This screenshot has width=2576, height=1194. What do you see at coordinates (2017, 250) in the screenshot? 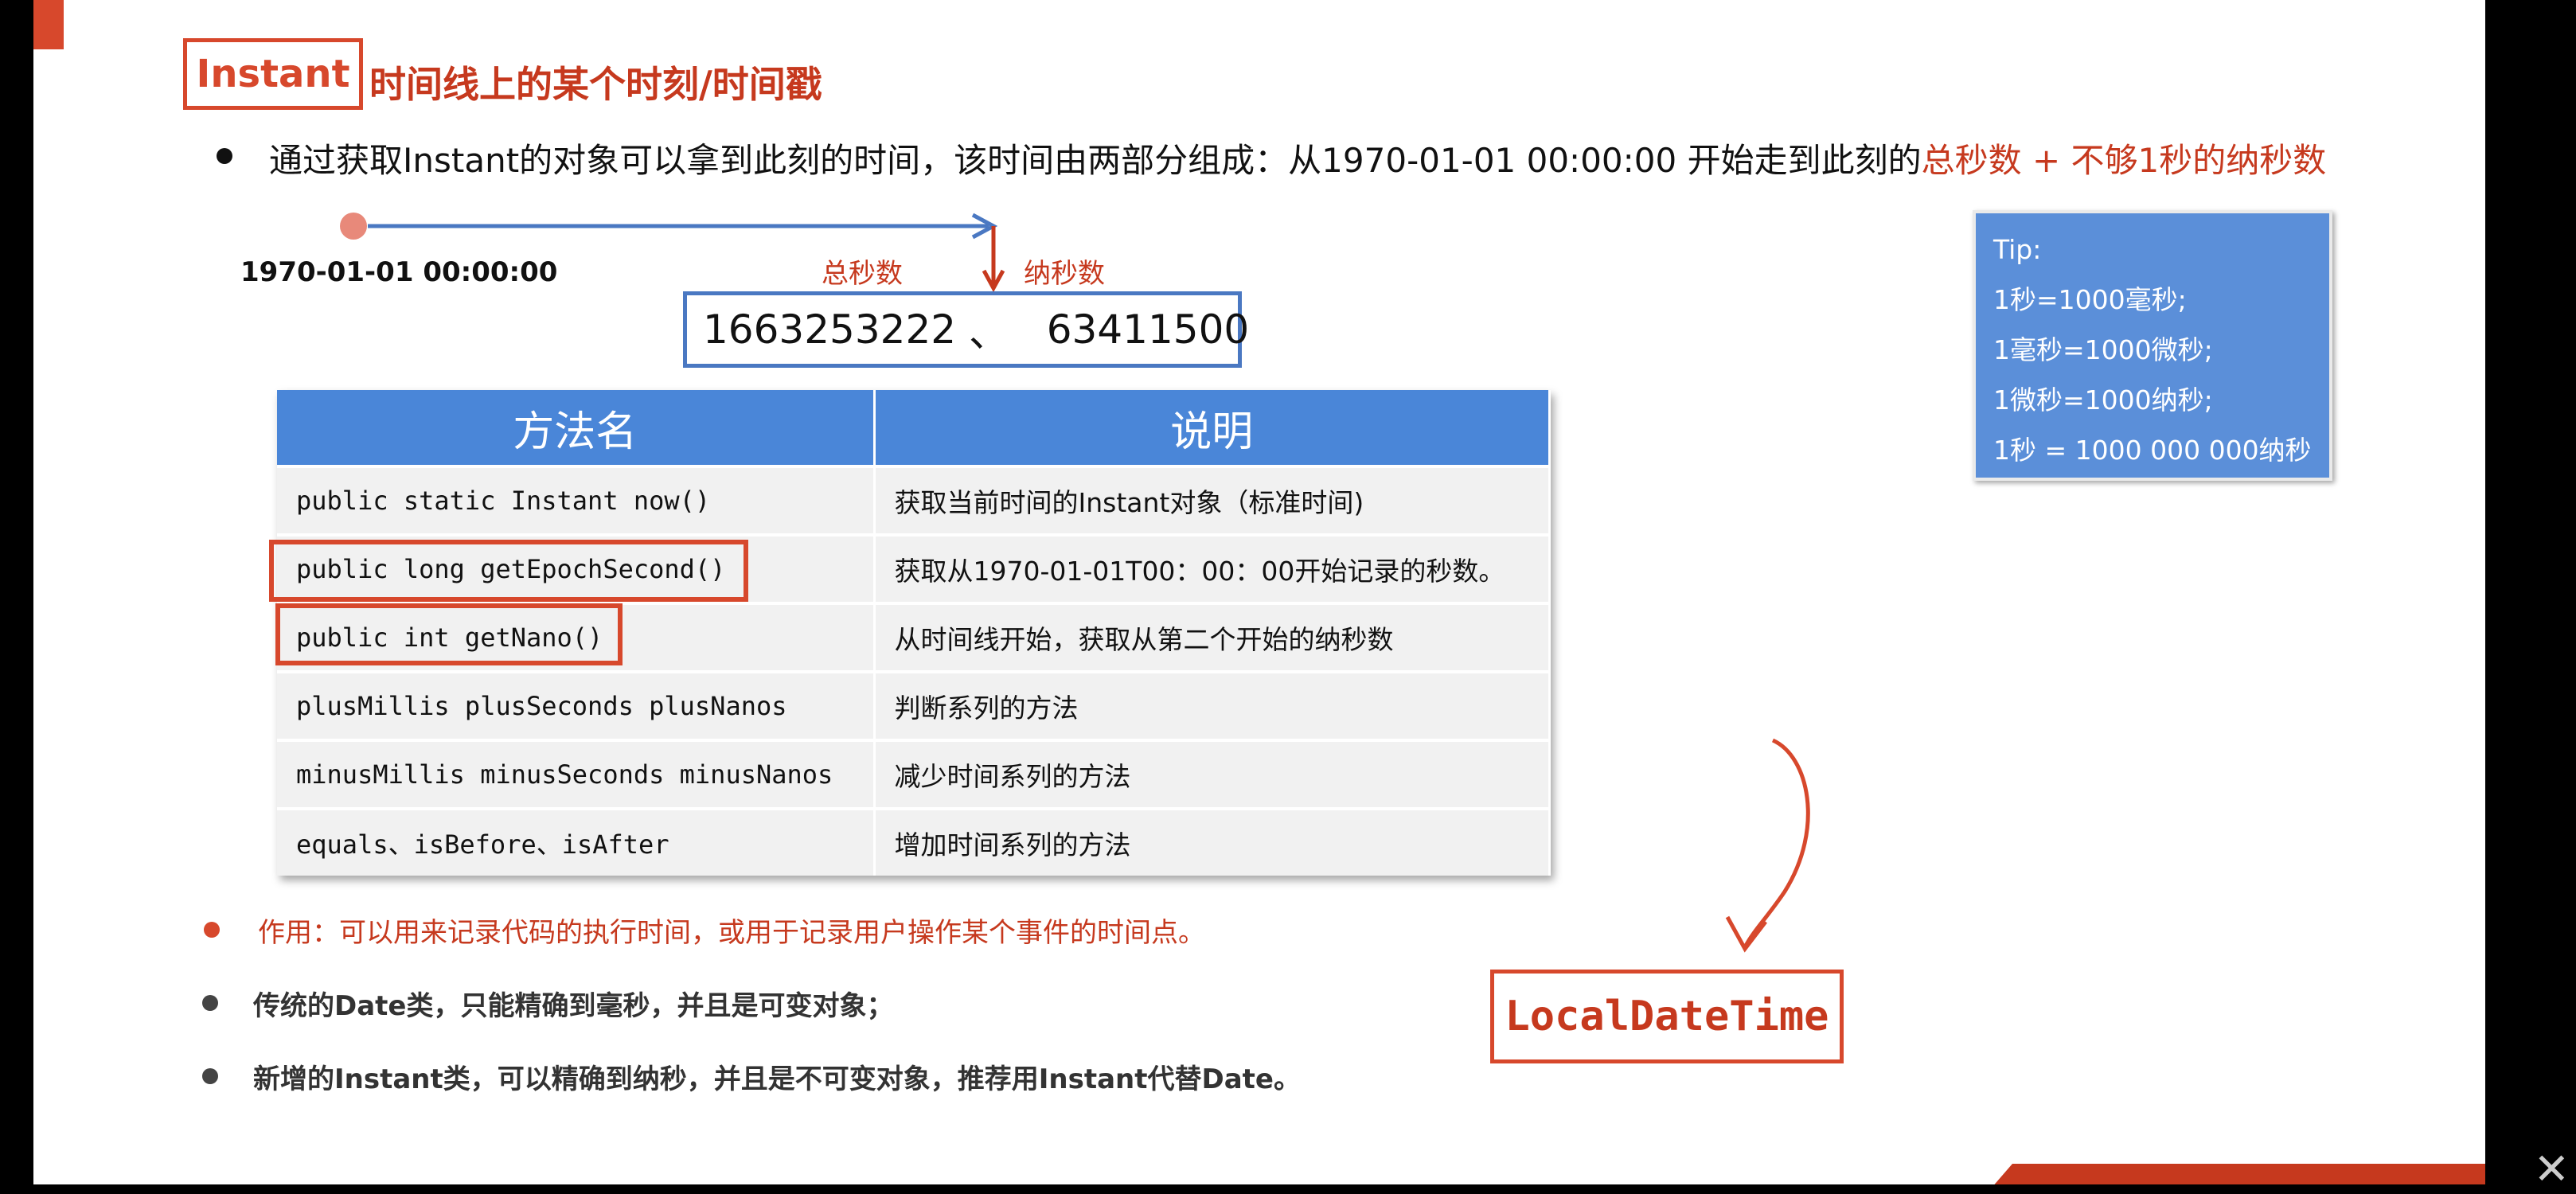
I see `tip-line: Tip:` at bounding box center [2017, 250].